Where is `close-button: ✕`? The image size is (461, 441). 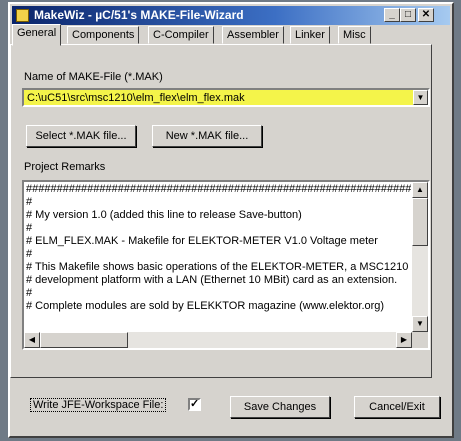
close-button: ✕ is located at coordinates (426, 15).